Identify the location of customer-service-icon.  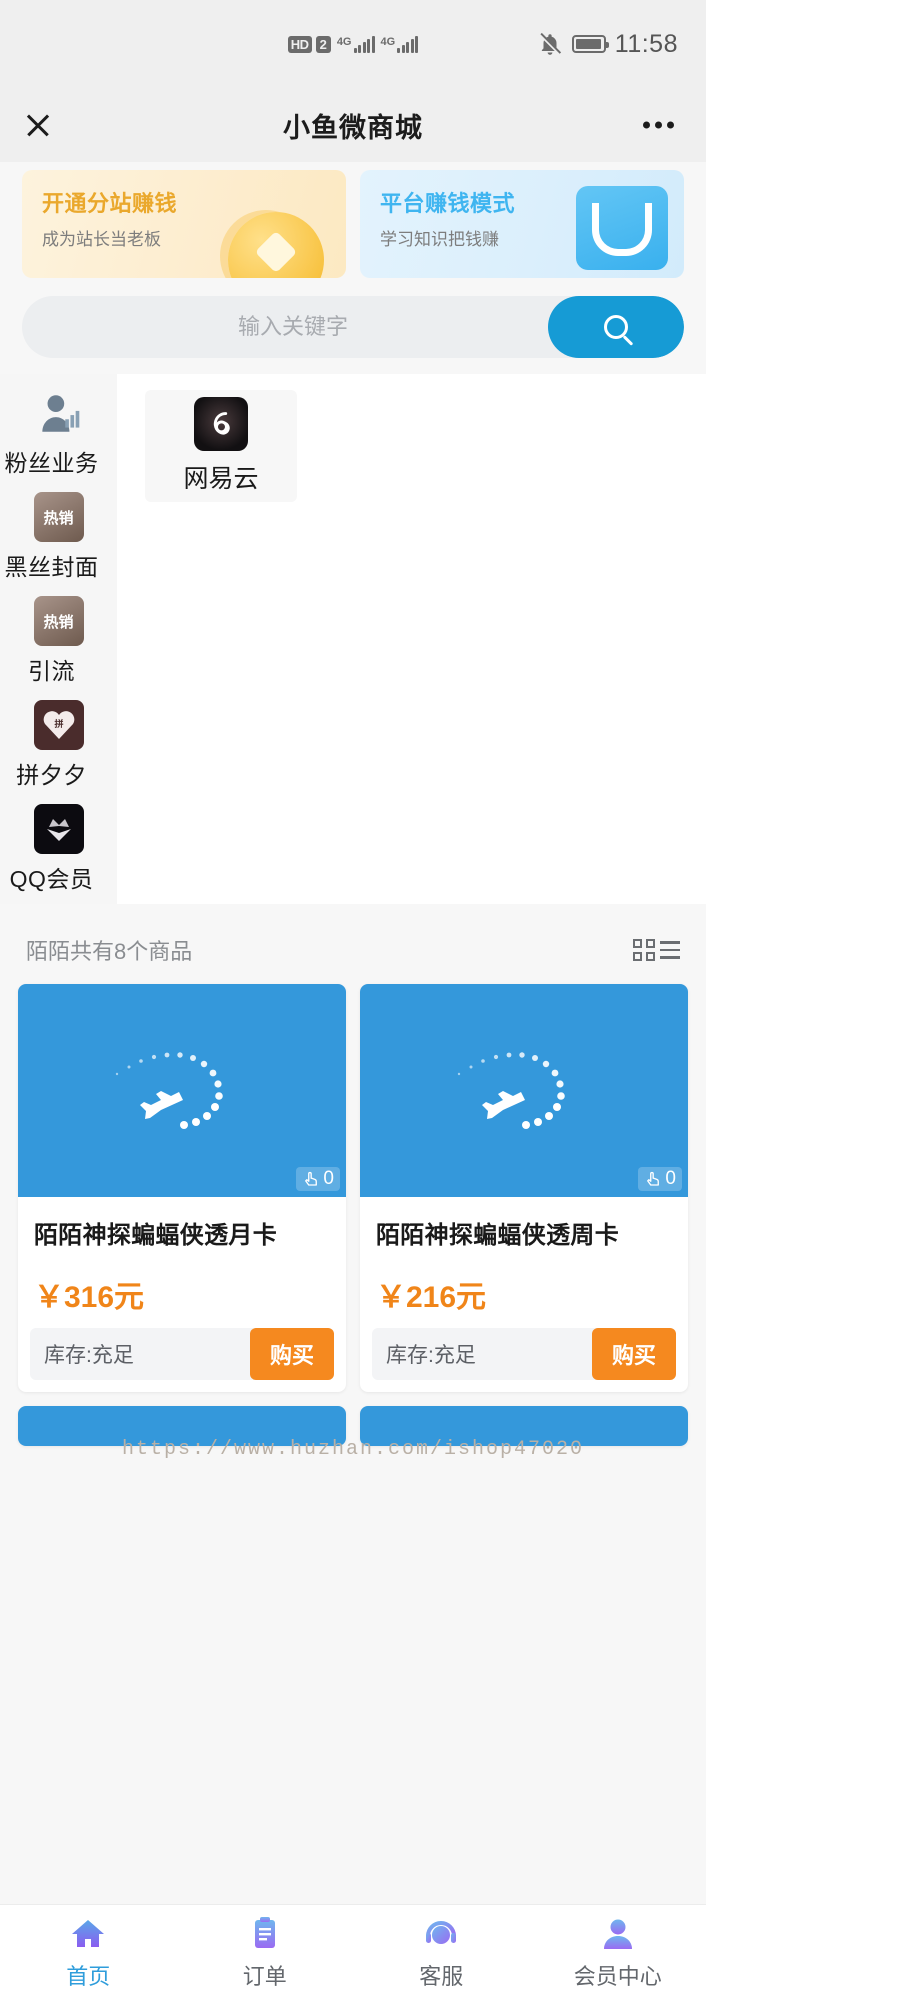
(441, 1933).